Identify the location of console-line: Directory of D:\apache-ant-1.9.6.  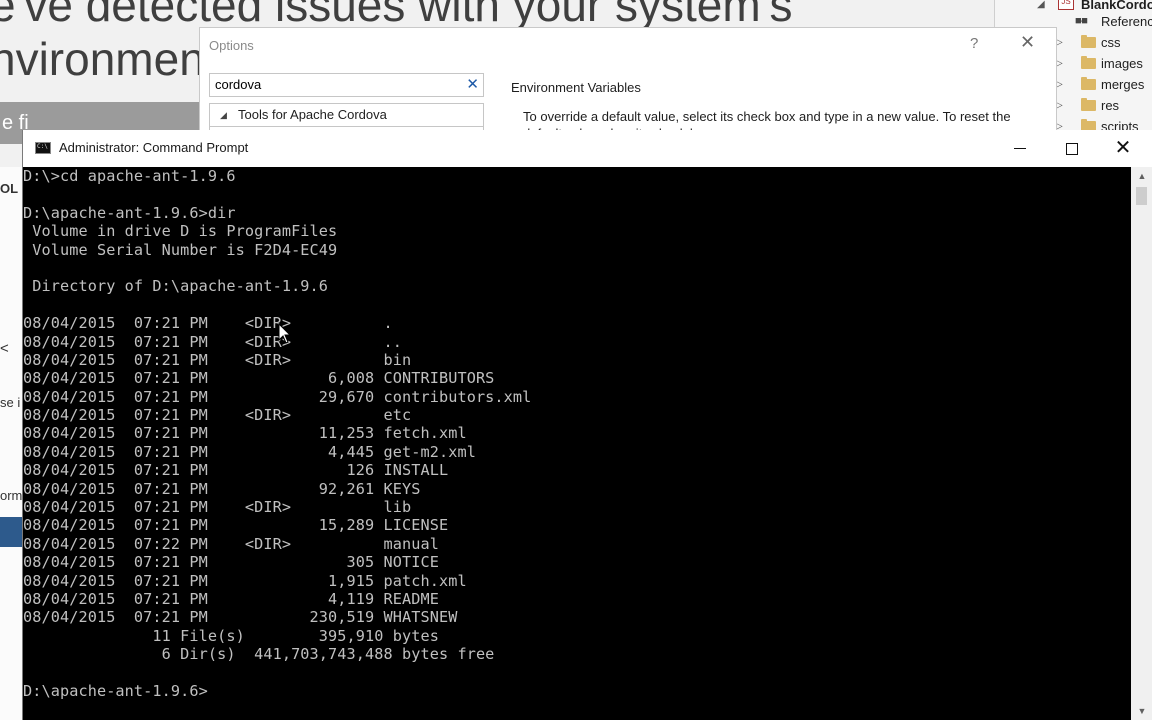
(176, 286).